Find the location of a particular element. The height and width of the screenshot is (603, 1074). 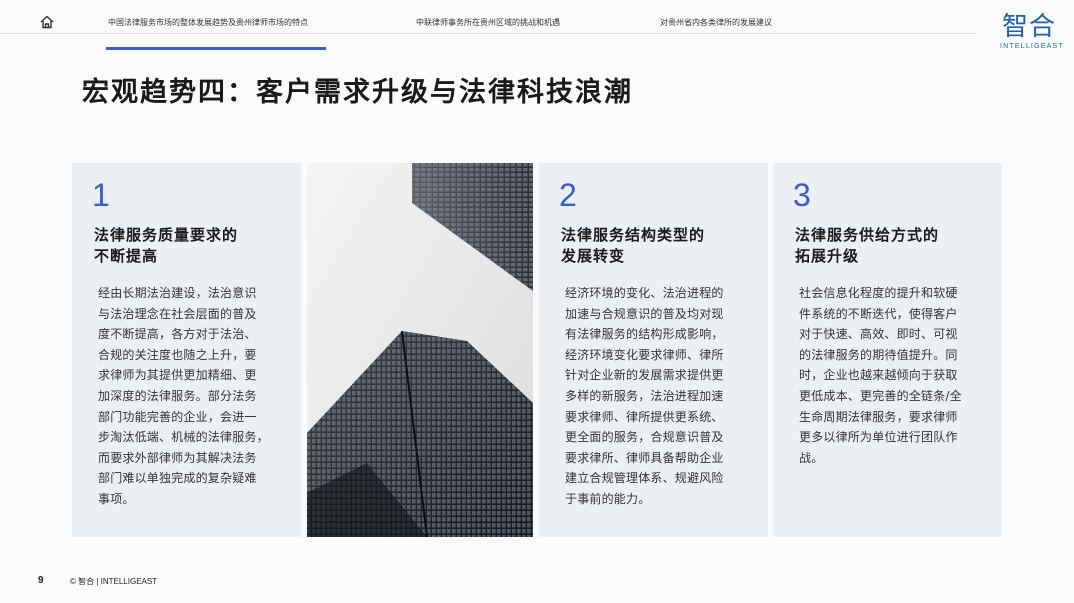

body-line: 与法治理念在社会层面的普及 is located at coordinates (177, 313).